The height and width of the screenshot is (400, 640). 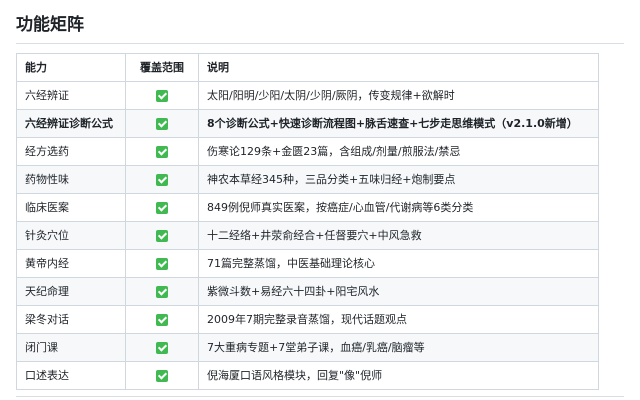 What do you see at coordinates (398, 67) in the screenshot?
I see `header-description: 说明` at bounding box center [398, 67].